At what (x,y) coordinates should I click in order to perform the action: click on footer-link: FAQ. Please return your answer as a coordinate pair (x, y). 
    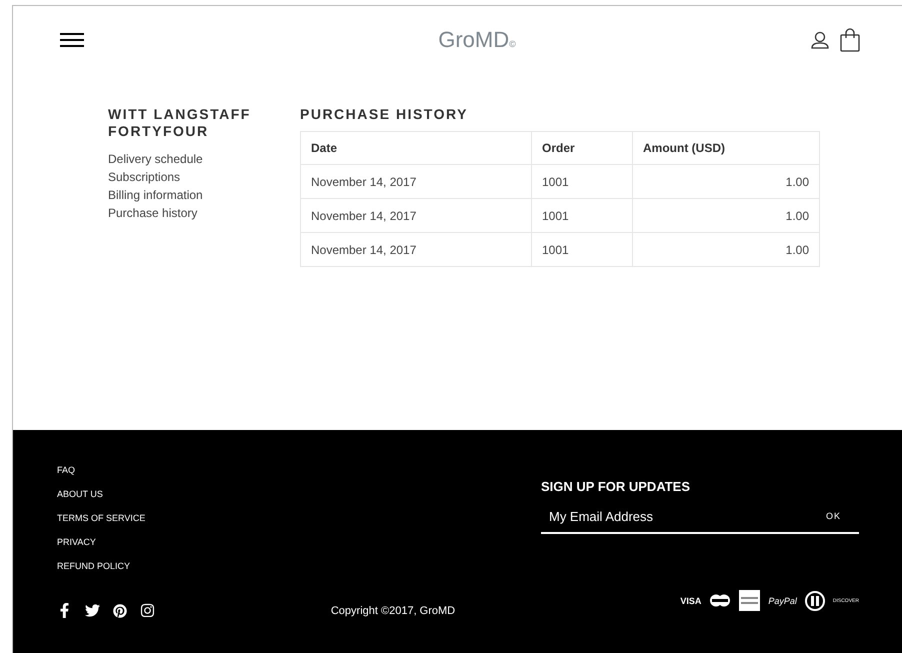
    Looking at the image, I should click on (106, 470).